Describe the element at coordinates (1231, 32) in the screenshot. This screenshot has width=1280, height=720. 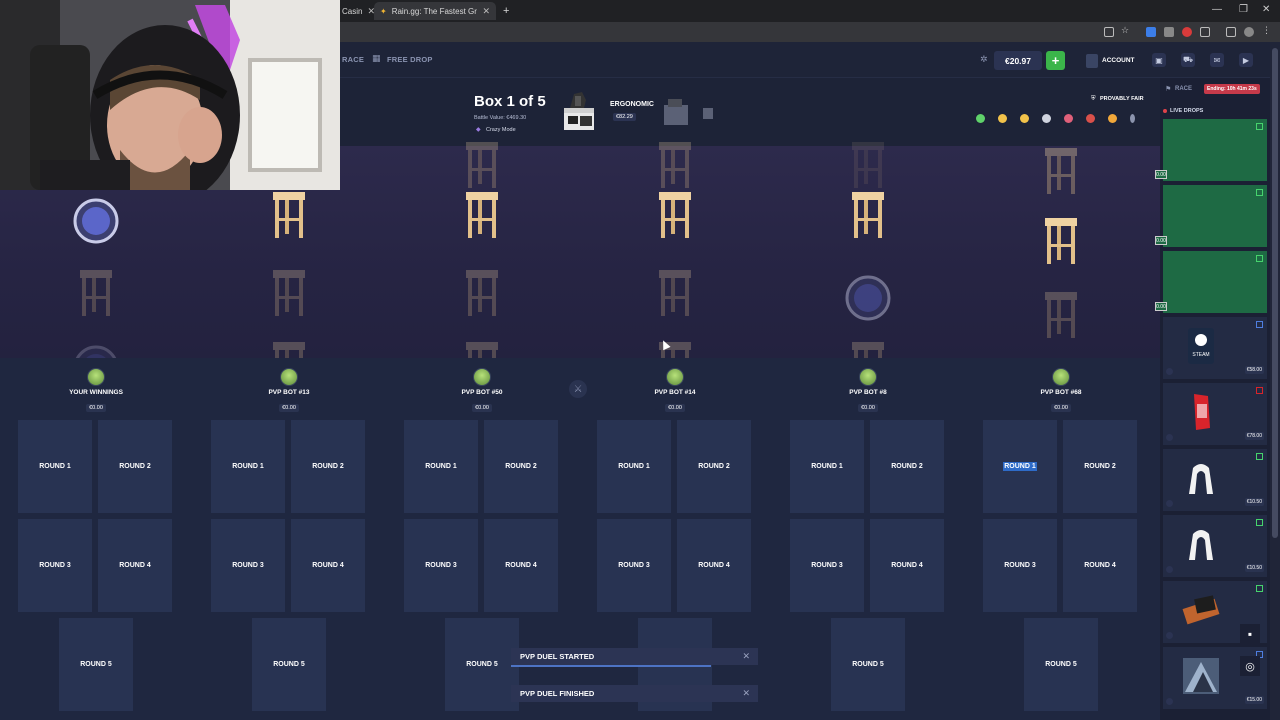
I see `extensions-icon` at that location.